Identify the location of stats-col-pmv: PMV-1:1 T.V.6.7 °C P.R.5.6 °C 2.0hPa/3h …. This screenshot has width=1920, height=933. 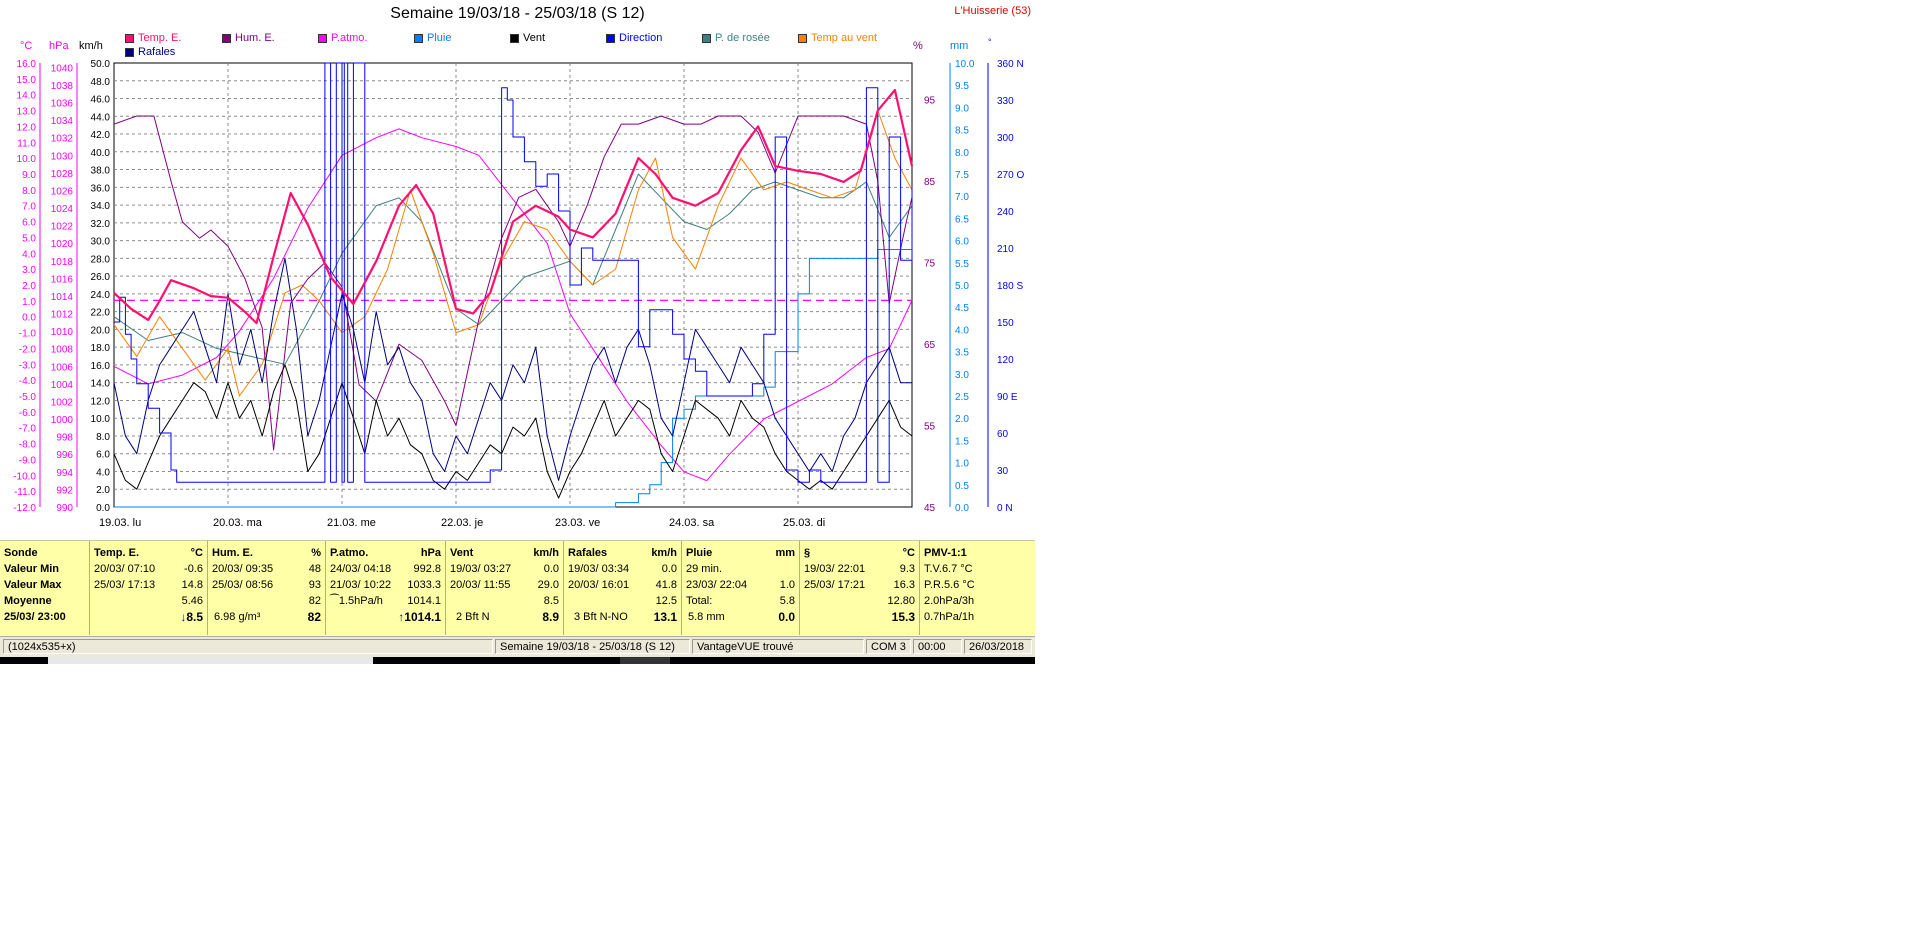
(977, 588).